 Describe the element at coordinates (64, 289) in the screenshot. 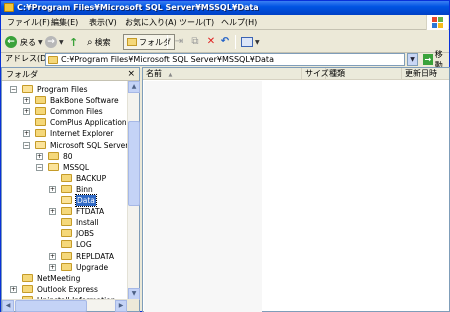

I see `tree-item: + Outlook Express` at that location.